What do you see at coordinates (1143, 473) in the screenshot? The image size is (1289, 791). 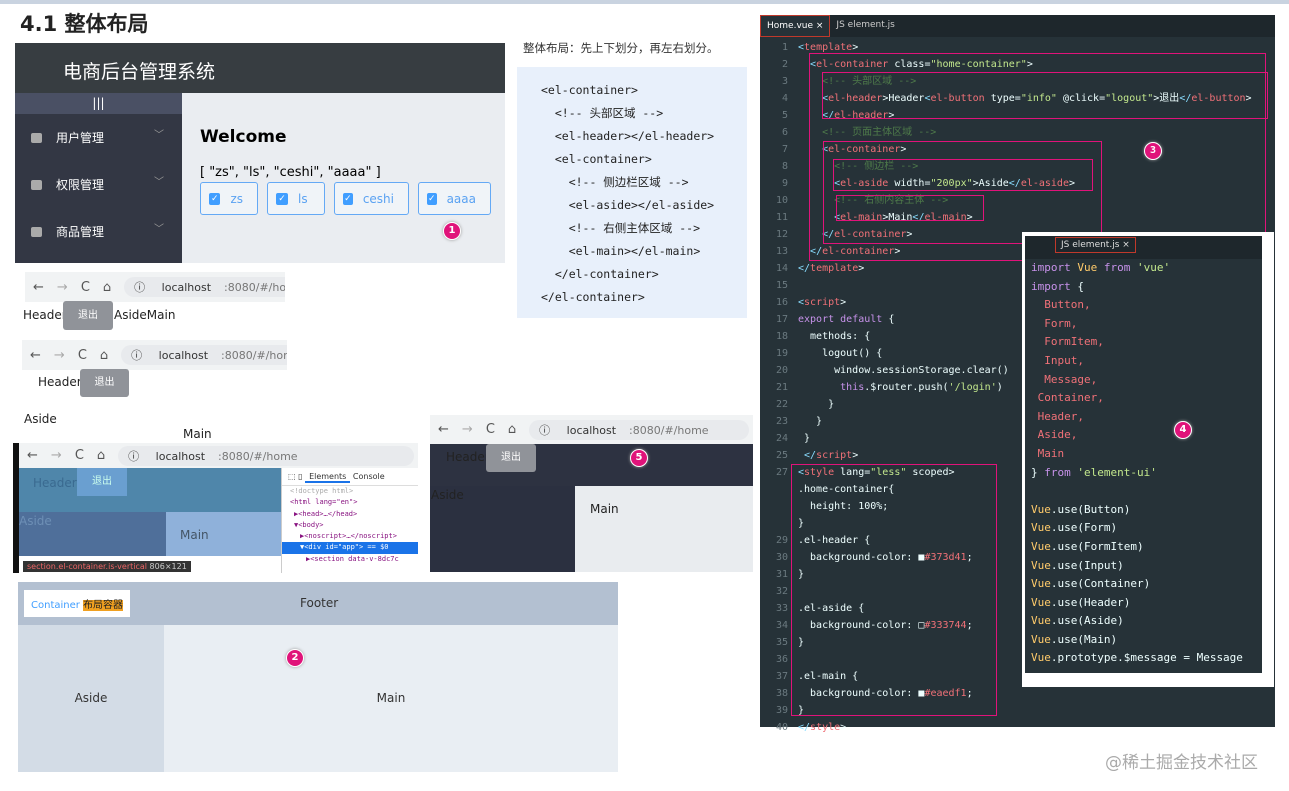 I see `code-line: } from 'element-ui'` at bounding box center [1143, 473].